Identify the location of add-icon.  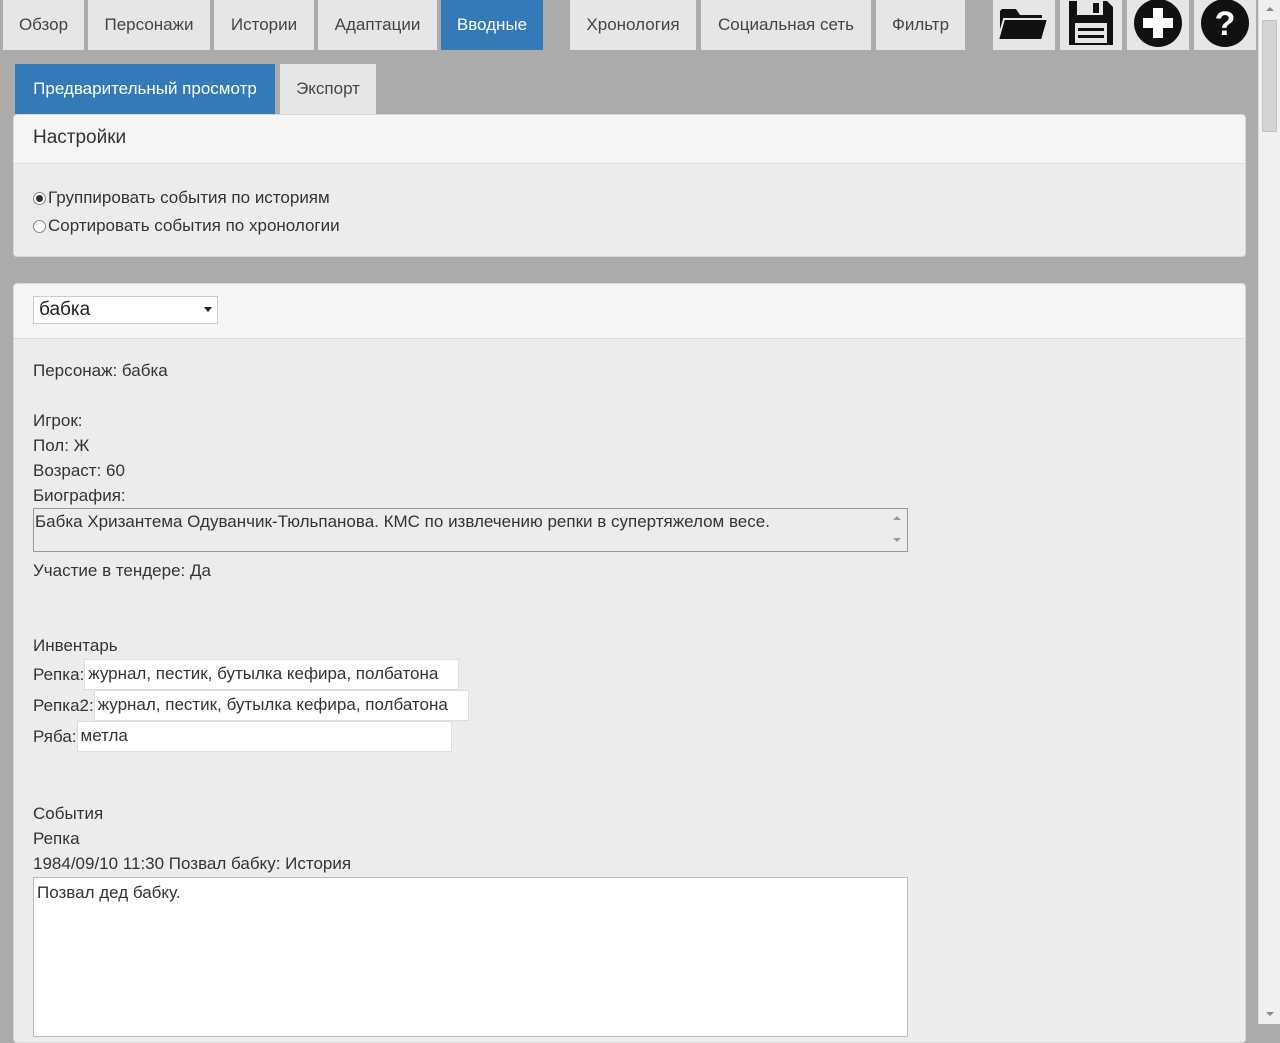
(1158, 26).